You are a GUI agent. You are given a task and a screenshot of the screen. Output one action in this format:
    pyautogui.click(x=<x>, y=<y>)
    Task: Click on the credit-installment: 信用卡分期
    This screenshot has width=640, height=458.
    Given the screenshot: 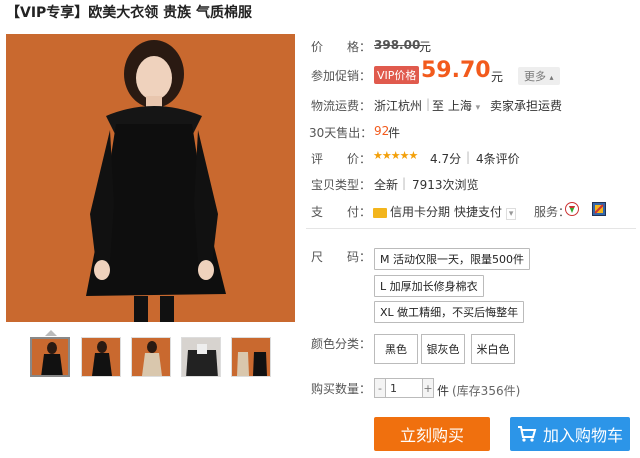 What is the action you would take?
    pyautogui.click(x=411, y=211)
    